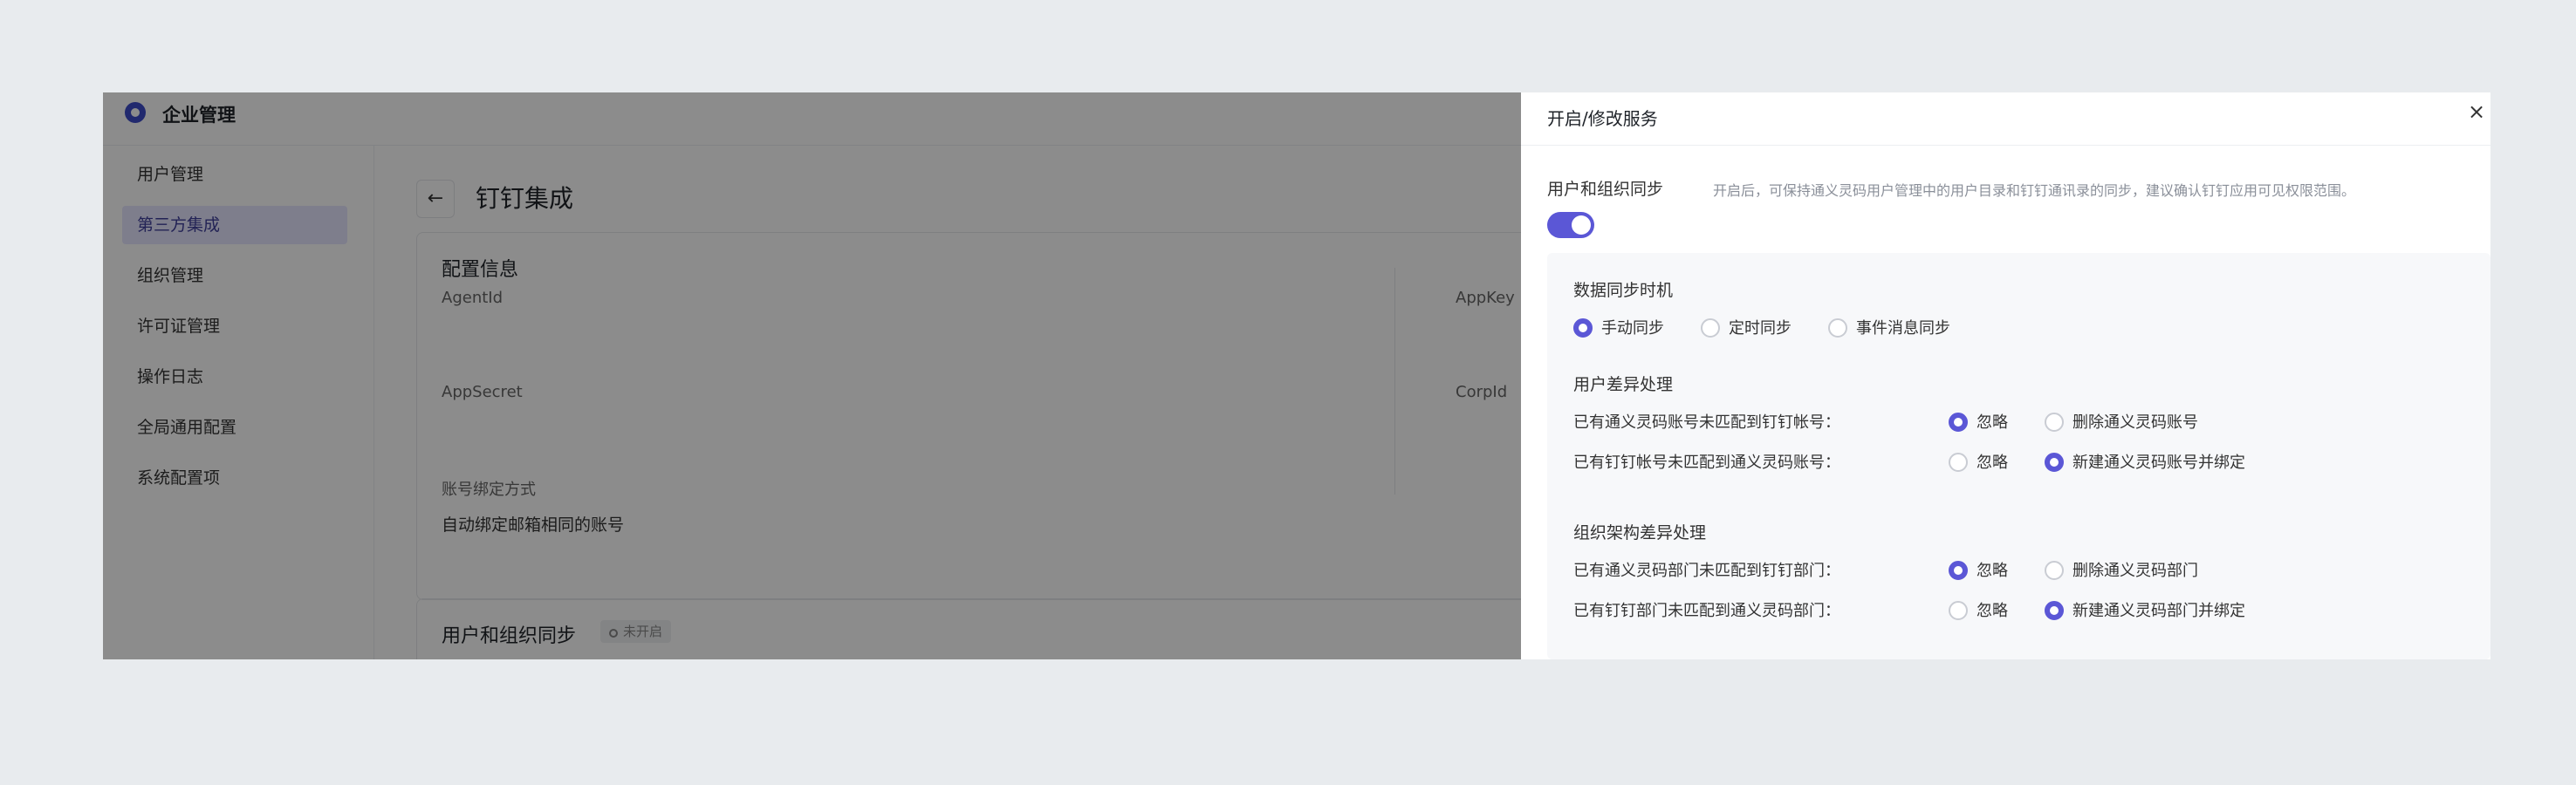  I want to click on radio-event-sync: 事件消息同步, so click(1889, 327).